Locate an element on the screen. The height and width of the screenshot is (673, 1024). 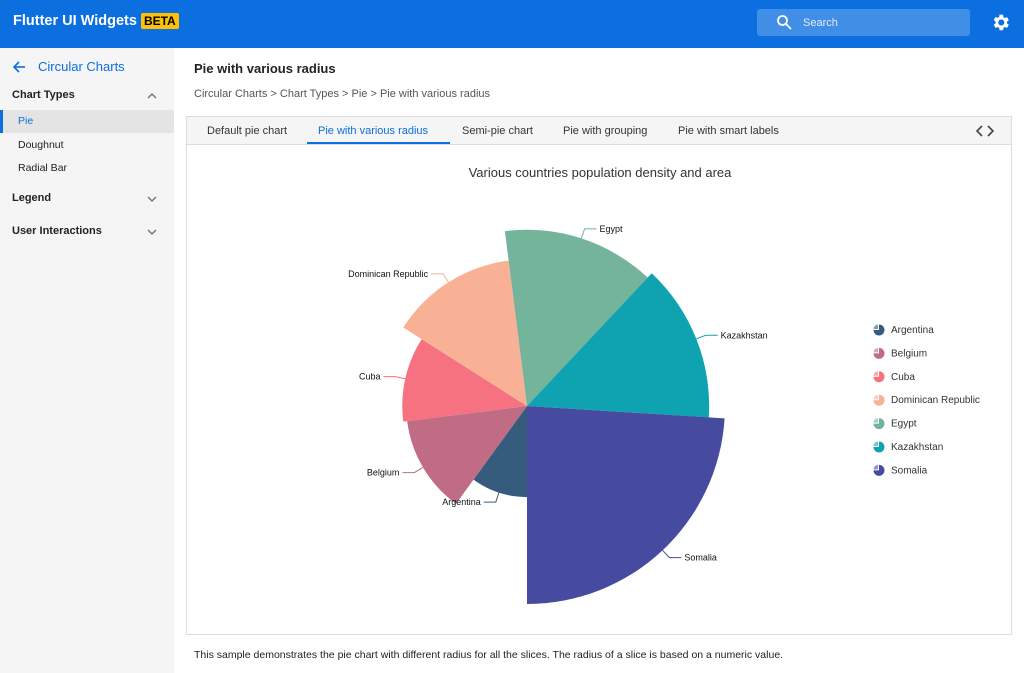
arrow-left-icon is located at coordinates (18, 66).